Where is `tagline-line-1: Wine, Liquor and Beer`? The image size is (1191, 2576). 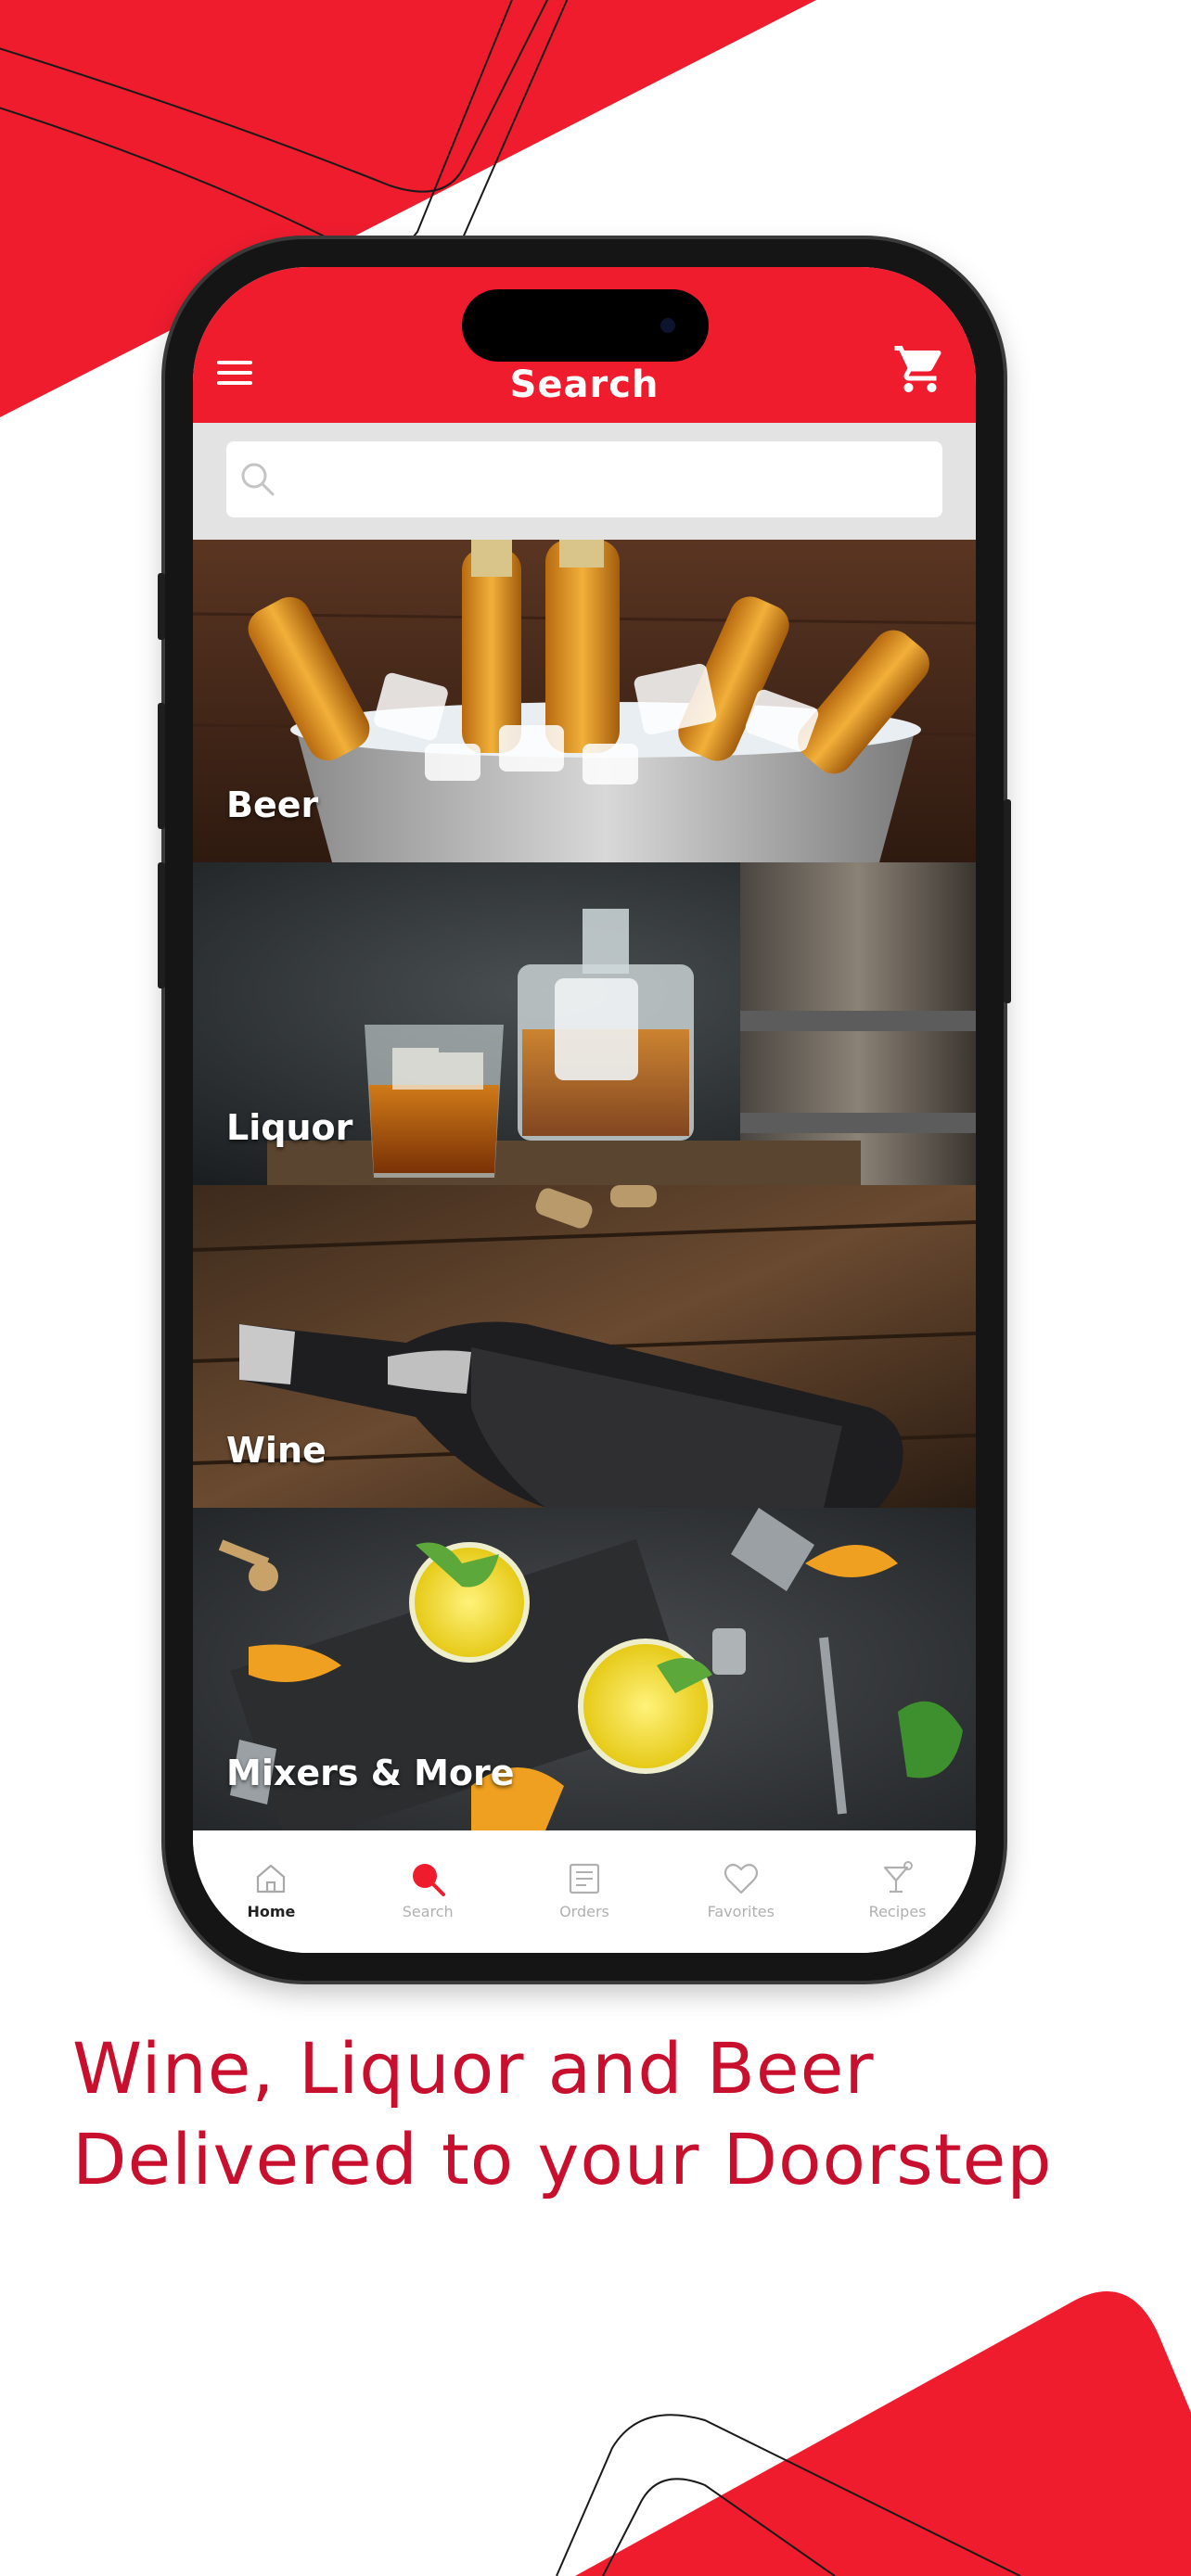 tagline-line-1: Wine, Liquor and Beer is located at coordinates (473, 2069).